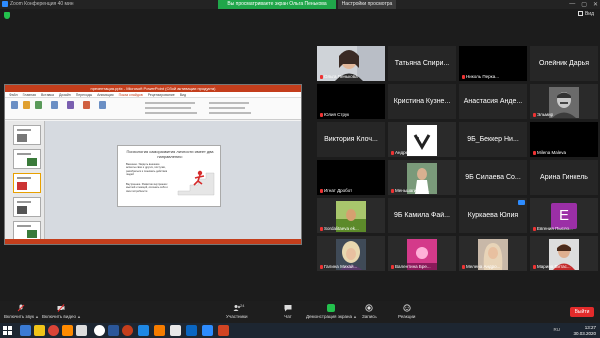 The width and height of the screenshot is (600, 338). What do you see at coordinates (13, 94) in the screenshot?
I see `ppt-tab: Файл` at bounding box center [13, 94].